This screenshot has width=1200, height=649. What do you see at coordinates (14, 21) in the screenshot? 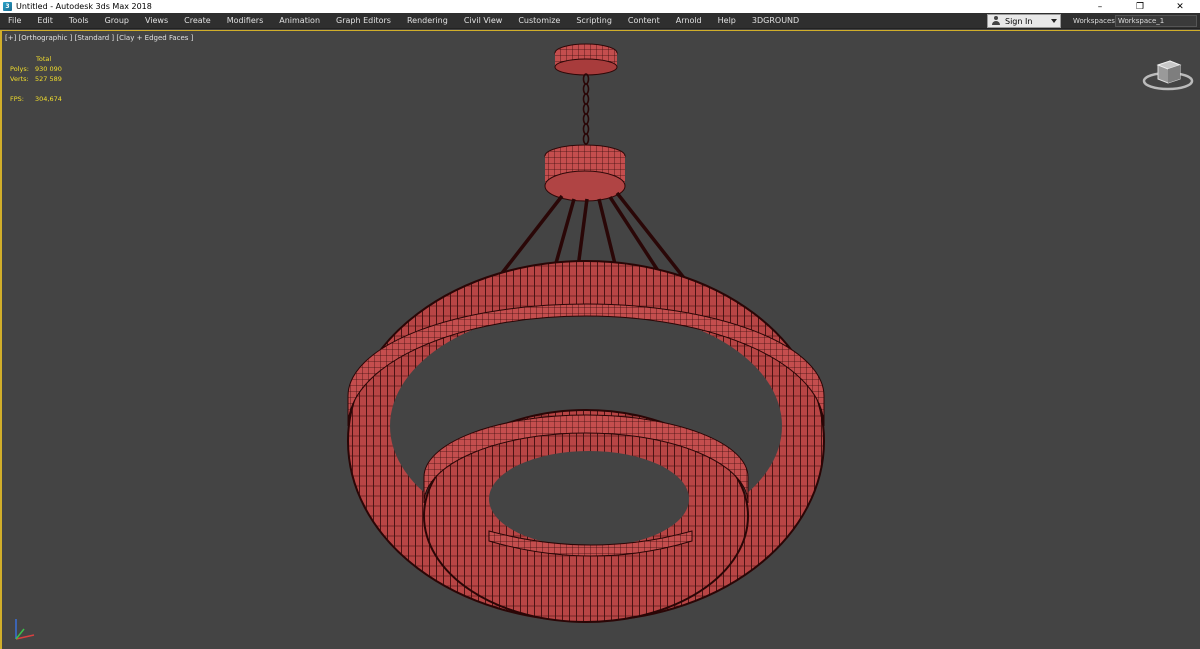
I see `menu-file: File` at bounding box center [14, 21].